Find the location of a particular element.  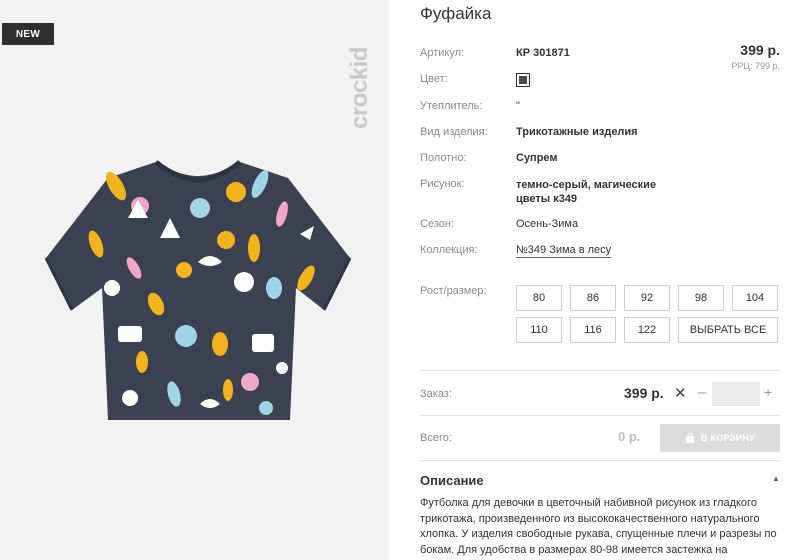

order-label: Заказ: is located at coordinates (436, 394).